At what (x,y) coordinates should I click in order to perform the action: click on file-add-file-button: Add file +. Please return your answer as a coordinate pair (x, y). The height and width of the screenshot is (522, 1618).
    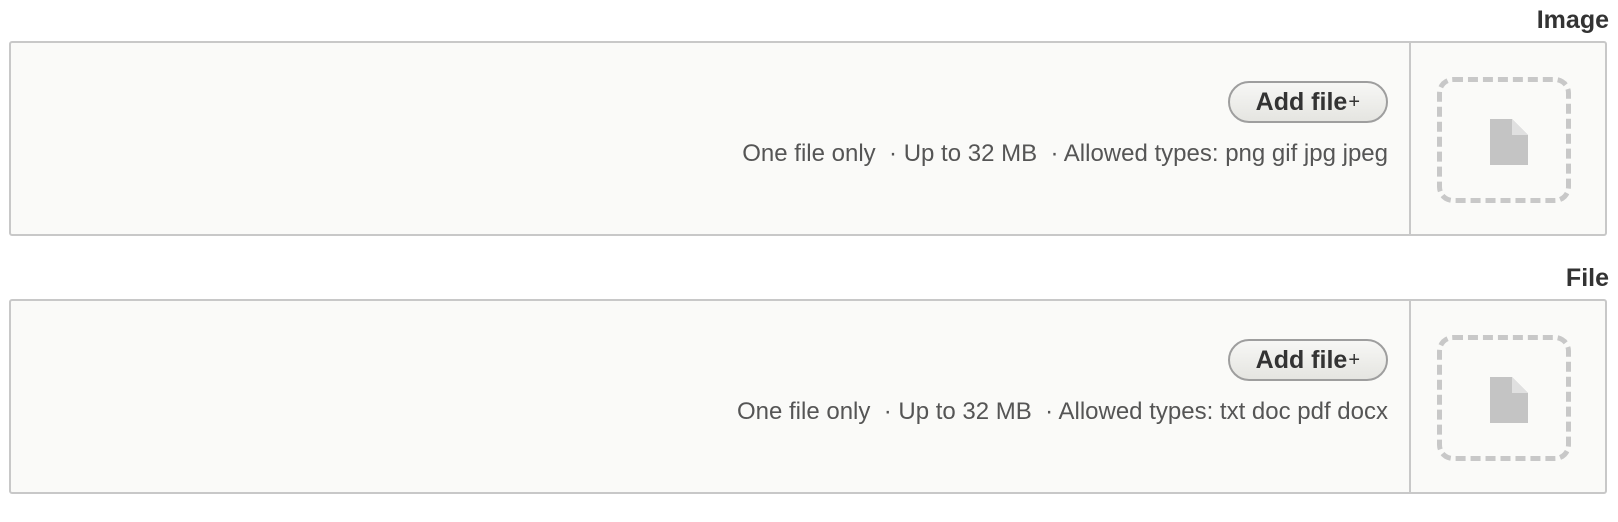
    Looking at the image, I should click on (1307, 360).